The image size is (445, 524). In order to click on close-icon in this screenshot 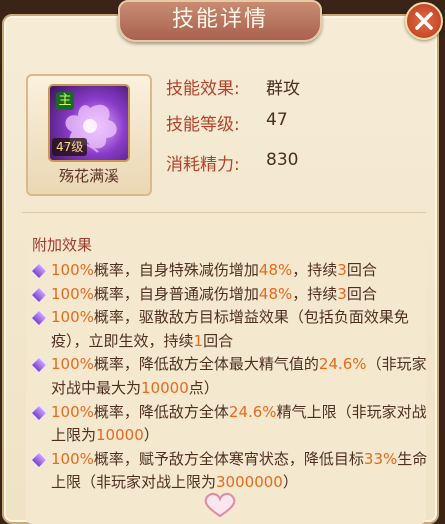, I will do `click(424, 21)`.